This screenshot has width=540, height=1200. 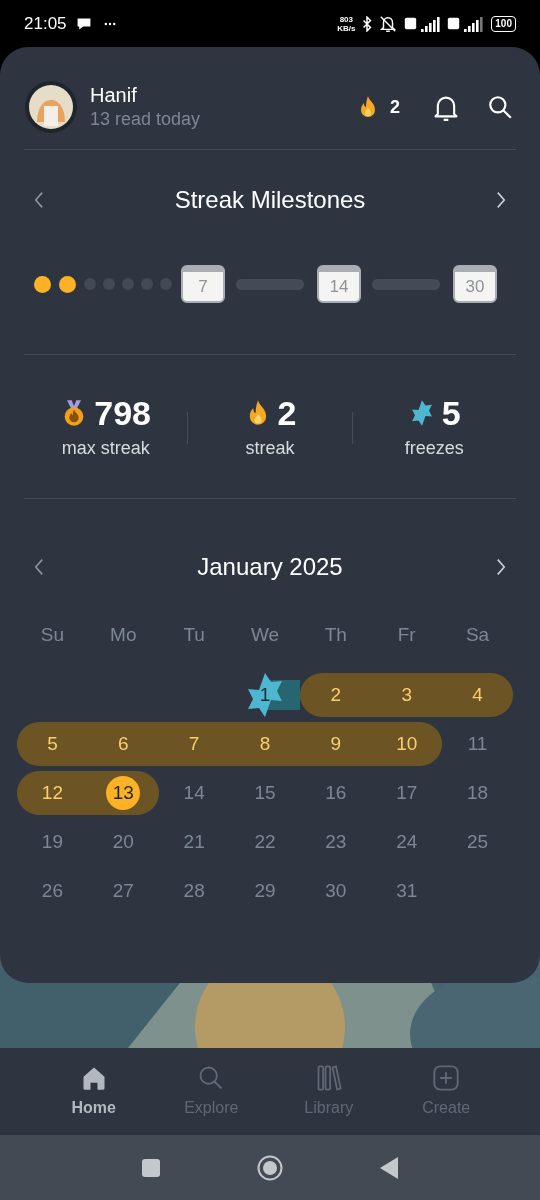 I want to click on day-number: 2, so click(x=336, y=694).